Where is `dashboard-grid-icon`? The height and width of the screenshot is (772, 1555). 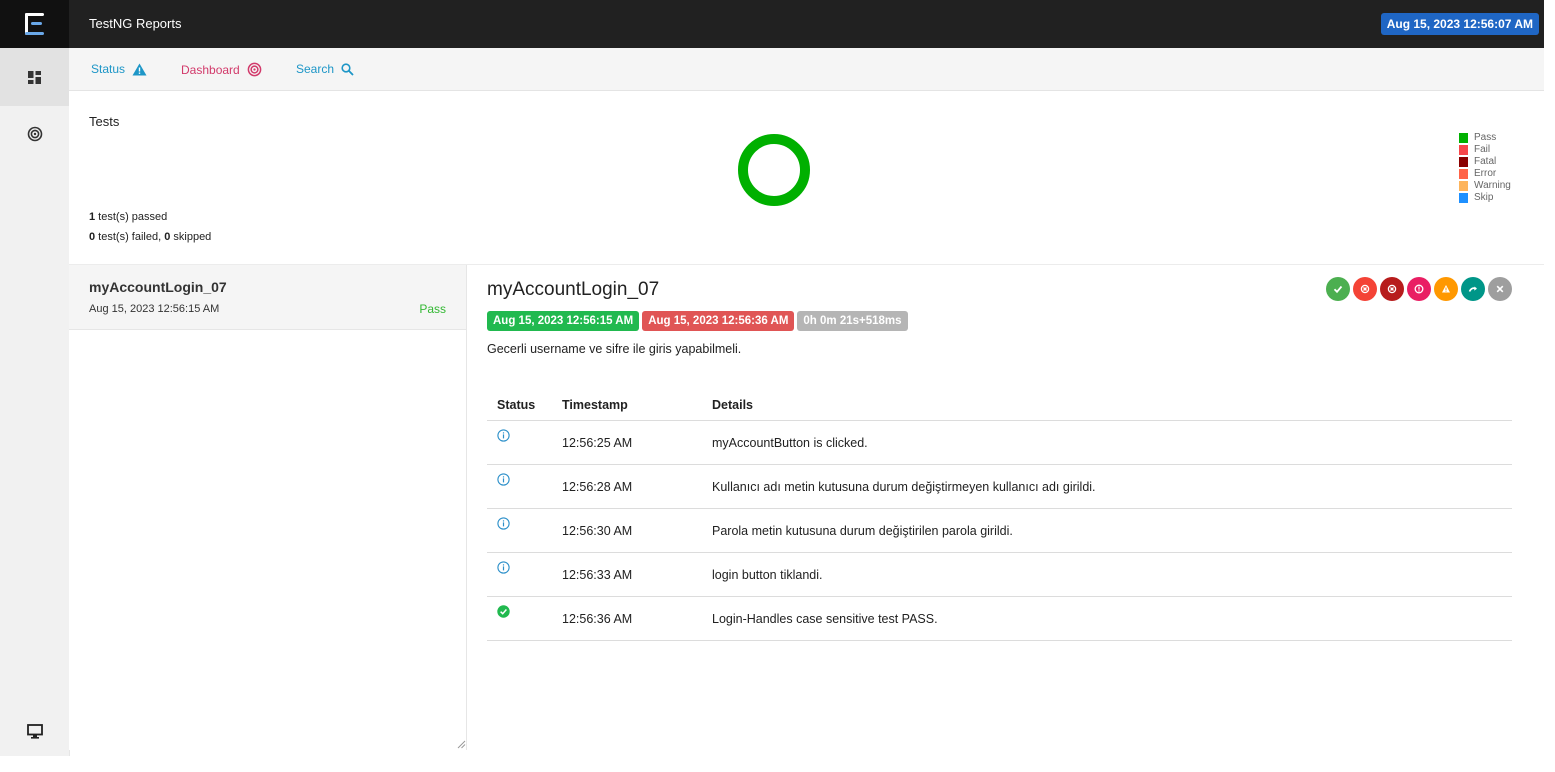
dashboard-grid-icon is located at coordinates (34, 77).